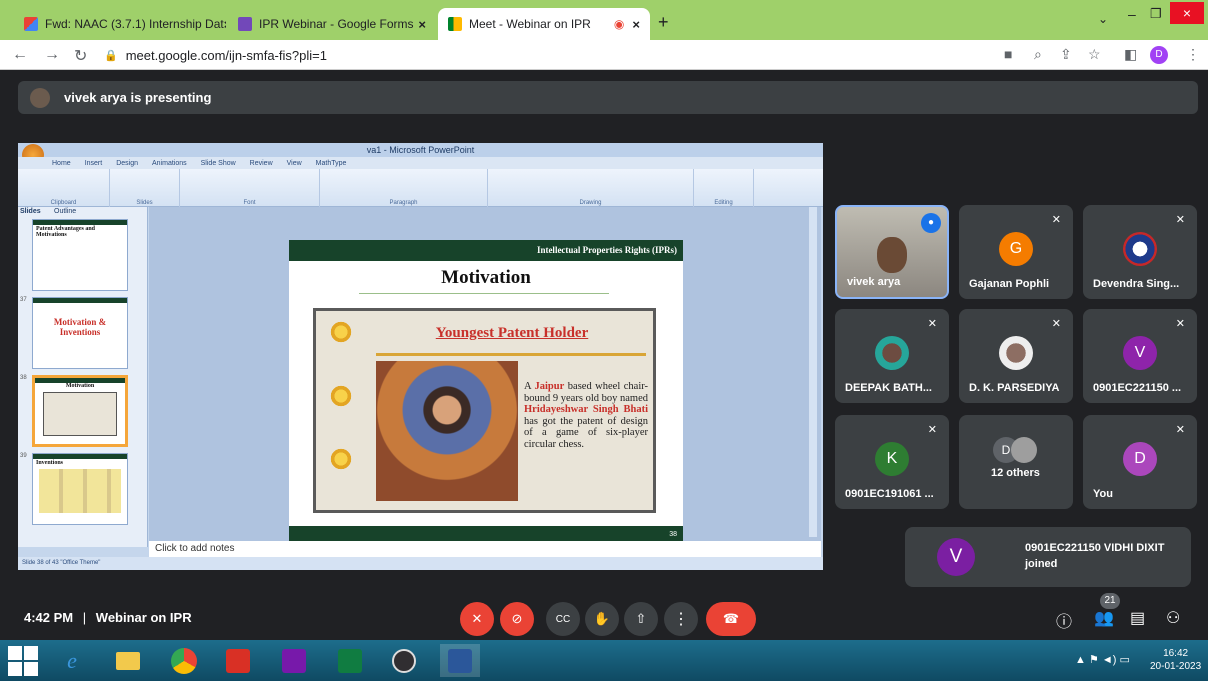 This screenshot has width=1208, height=681. What do you see at coordinates (1016, 249) in the screenshot?
I see `avatar: G` at bounding box center [1016, 249].